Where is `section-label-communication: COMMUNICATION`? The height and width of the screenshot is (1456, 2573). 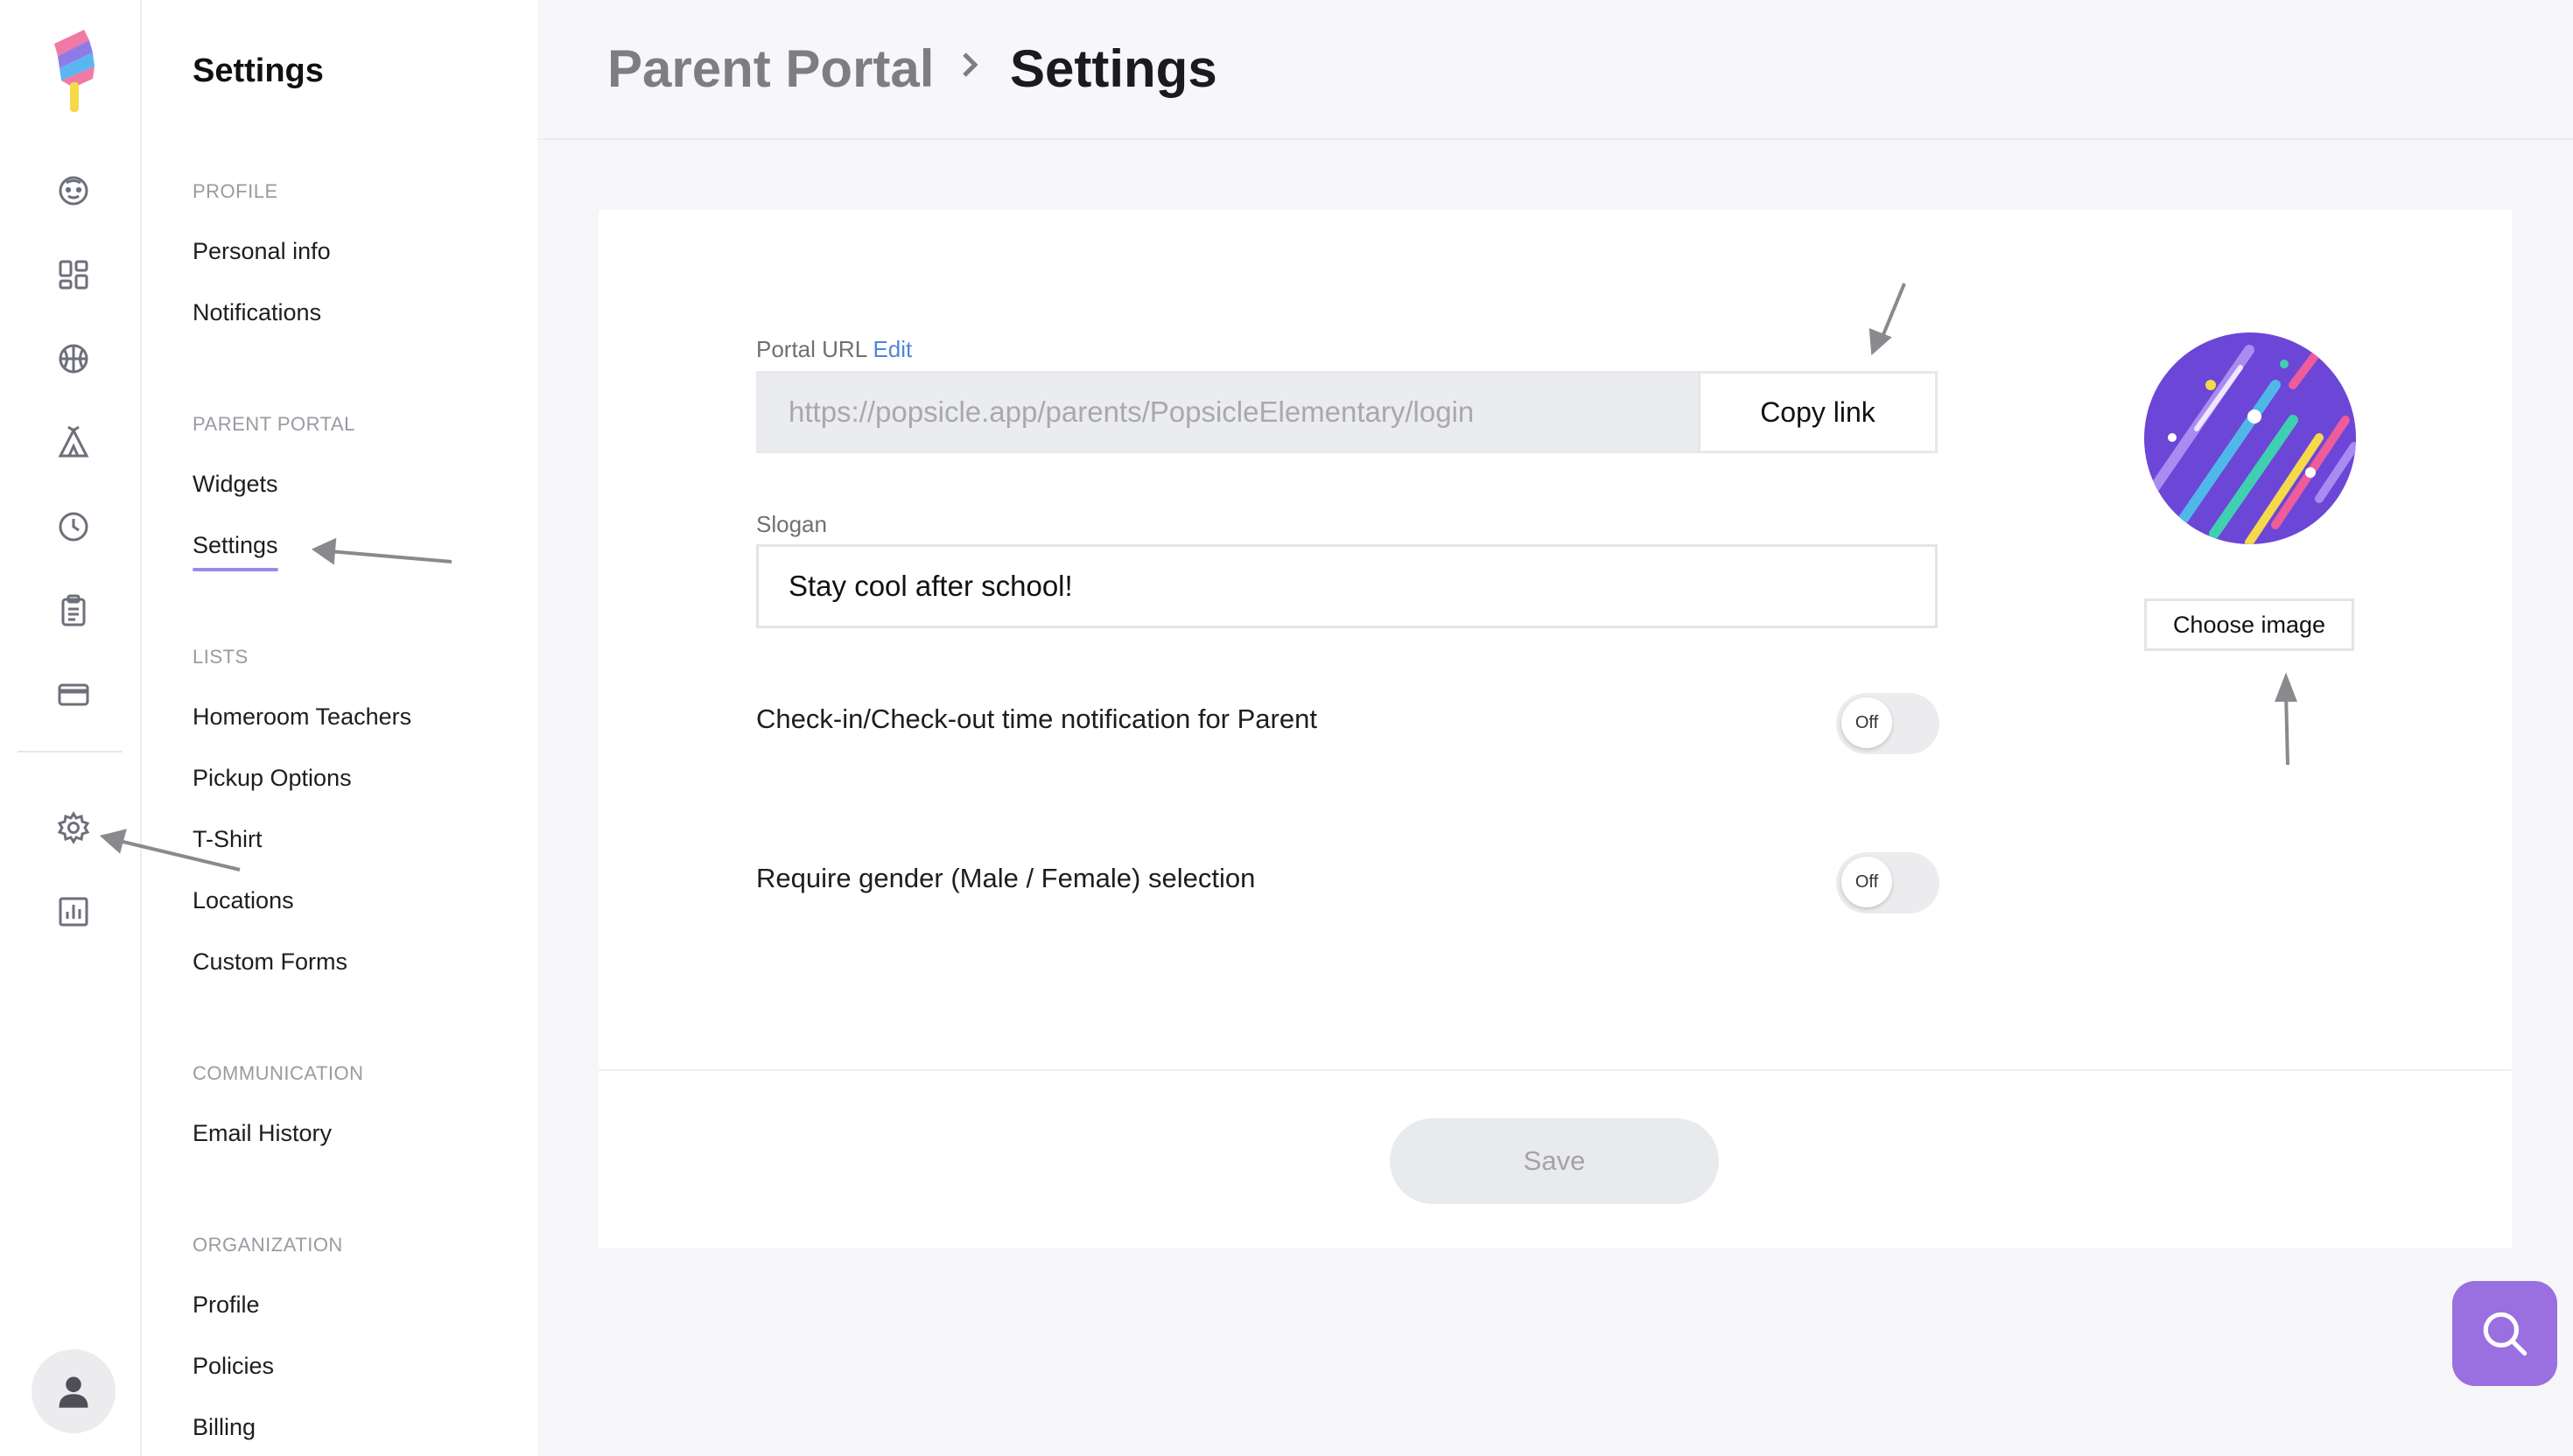 section-label-communication: COMMUNICATION is located at coordinates (278, 1073).